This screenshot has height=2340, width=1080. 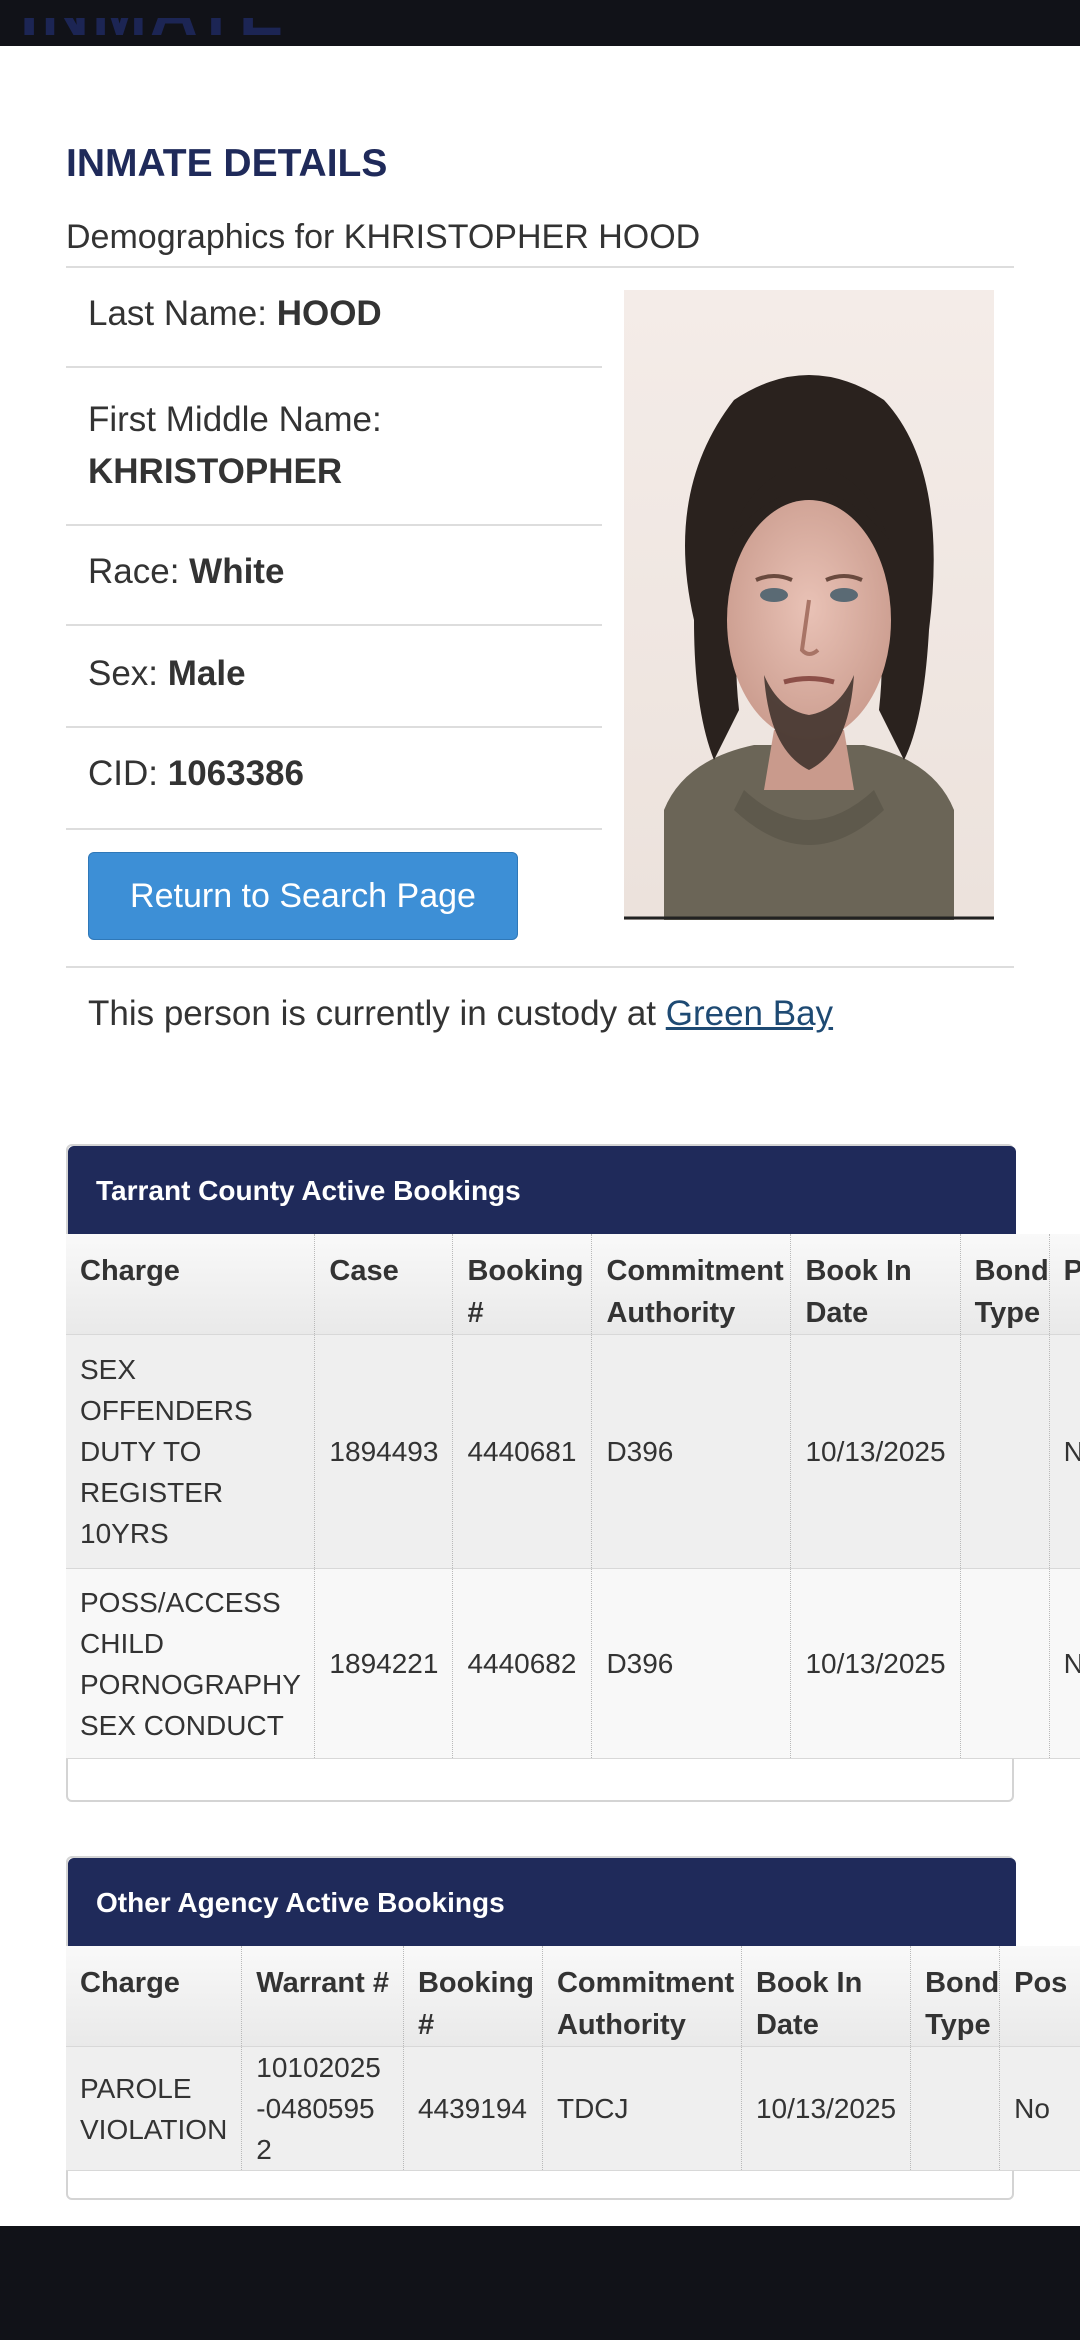 What do you see at coordinates (749, 1013) in the screenshot?
I see `custody-location-link: Green Bay` at bounding box center [749, 1013].